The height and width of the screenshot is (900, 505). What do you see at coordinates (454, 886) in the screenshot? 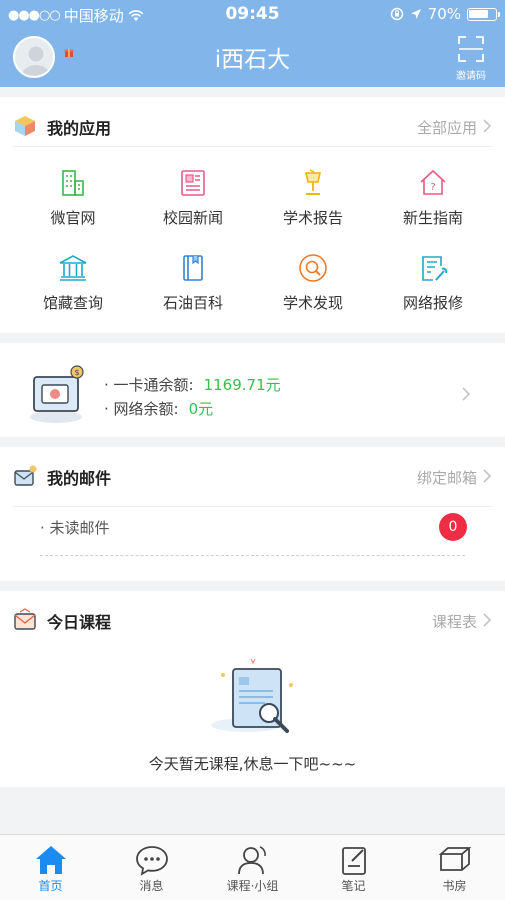
I see `tab-label: 书房` at bounding box center [454, 886].